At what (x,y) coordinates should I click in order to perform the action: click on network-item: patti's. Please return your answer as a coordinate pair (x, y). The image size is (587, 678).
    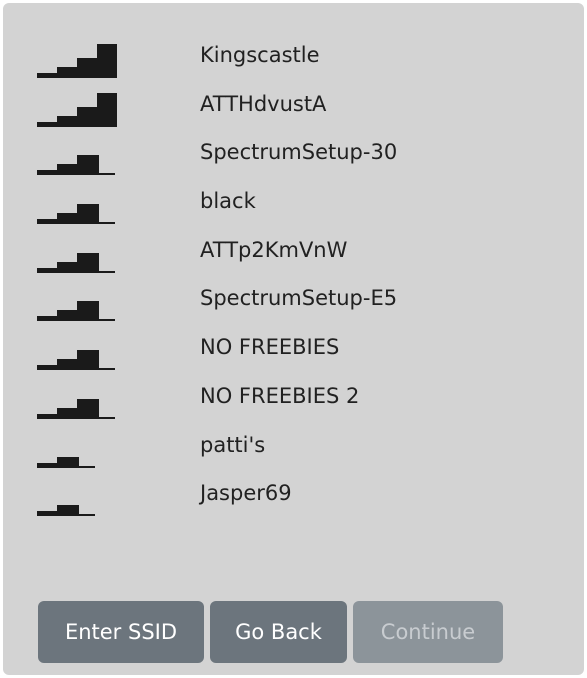
    Looking at the image, I should click on (293, 449).